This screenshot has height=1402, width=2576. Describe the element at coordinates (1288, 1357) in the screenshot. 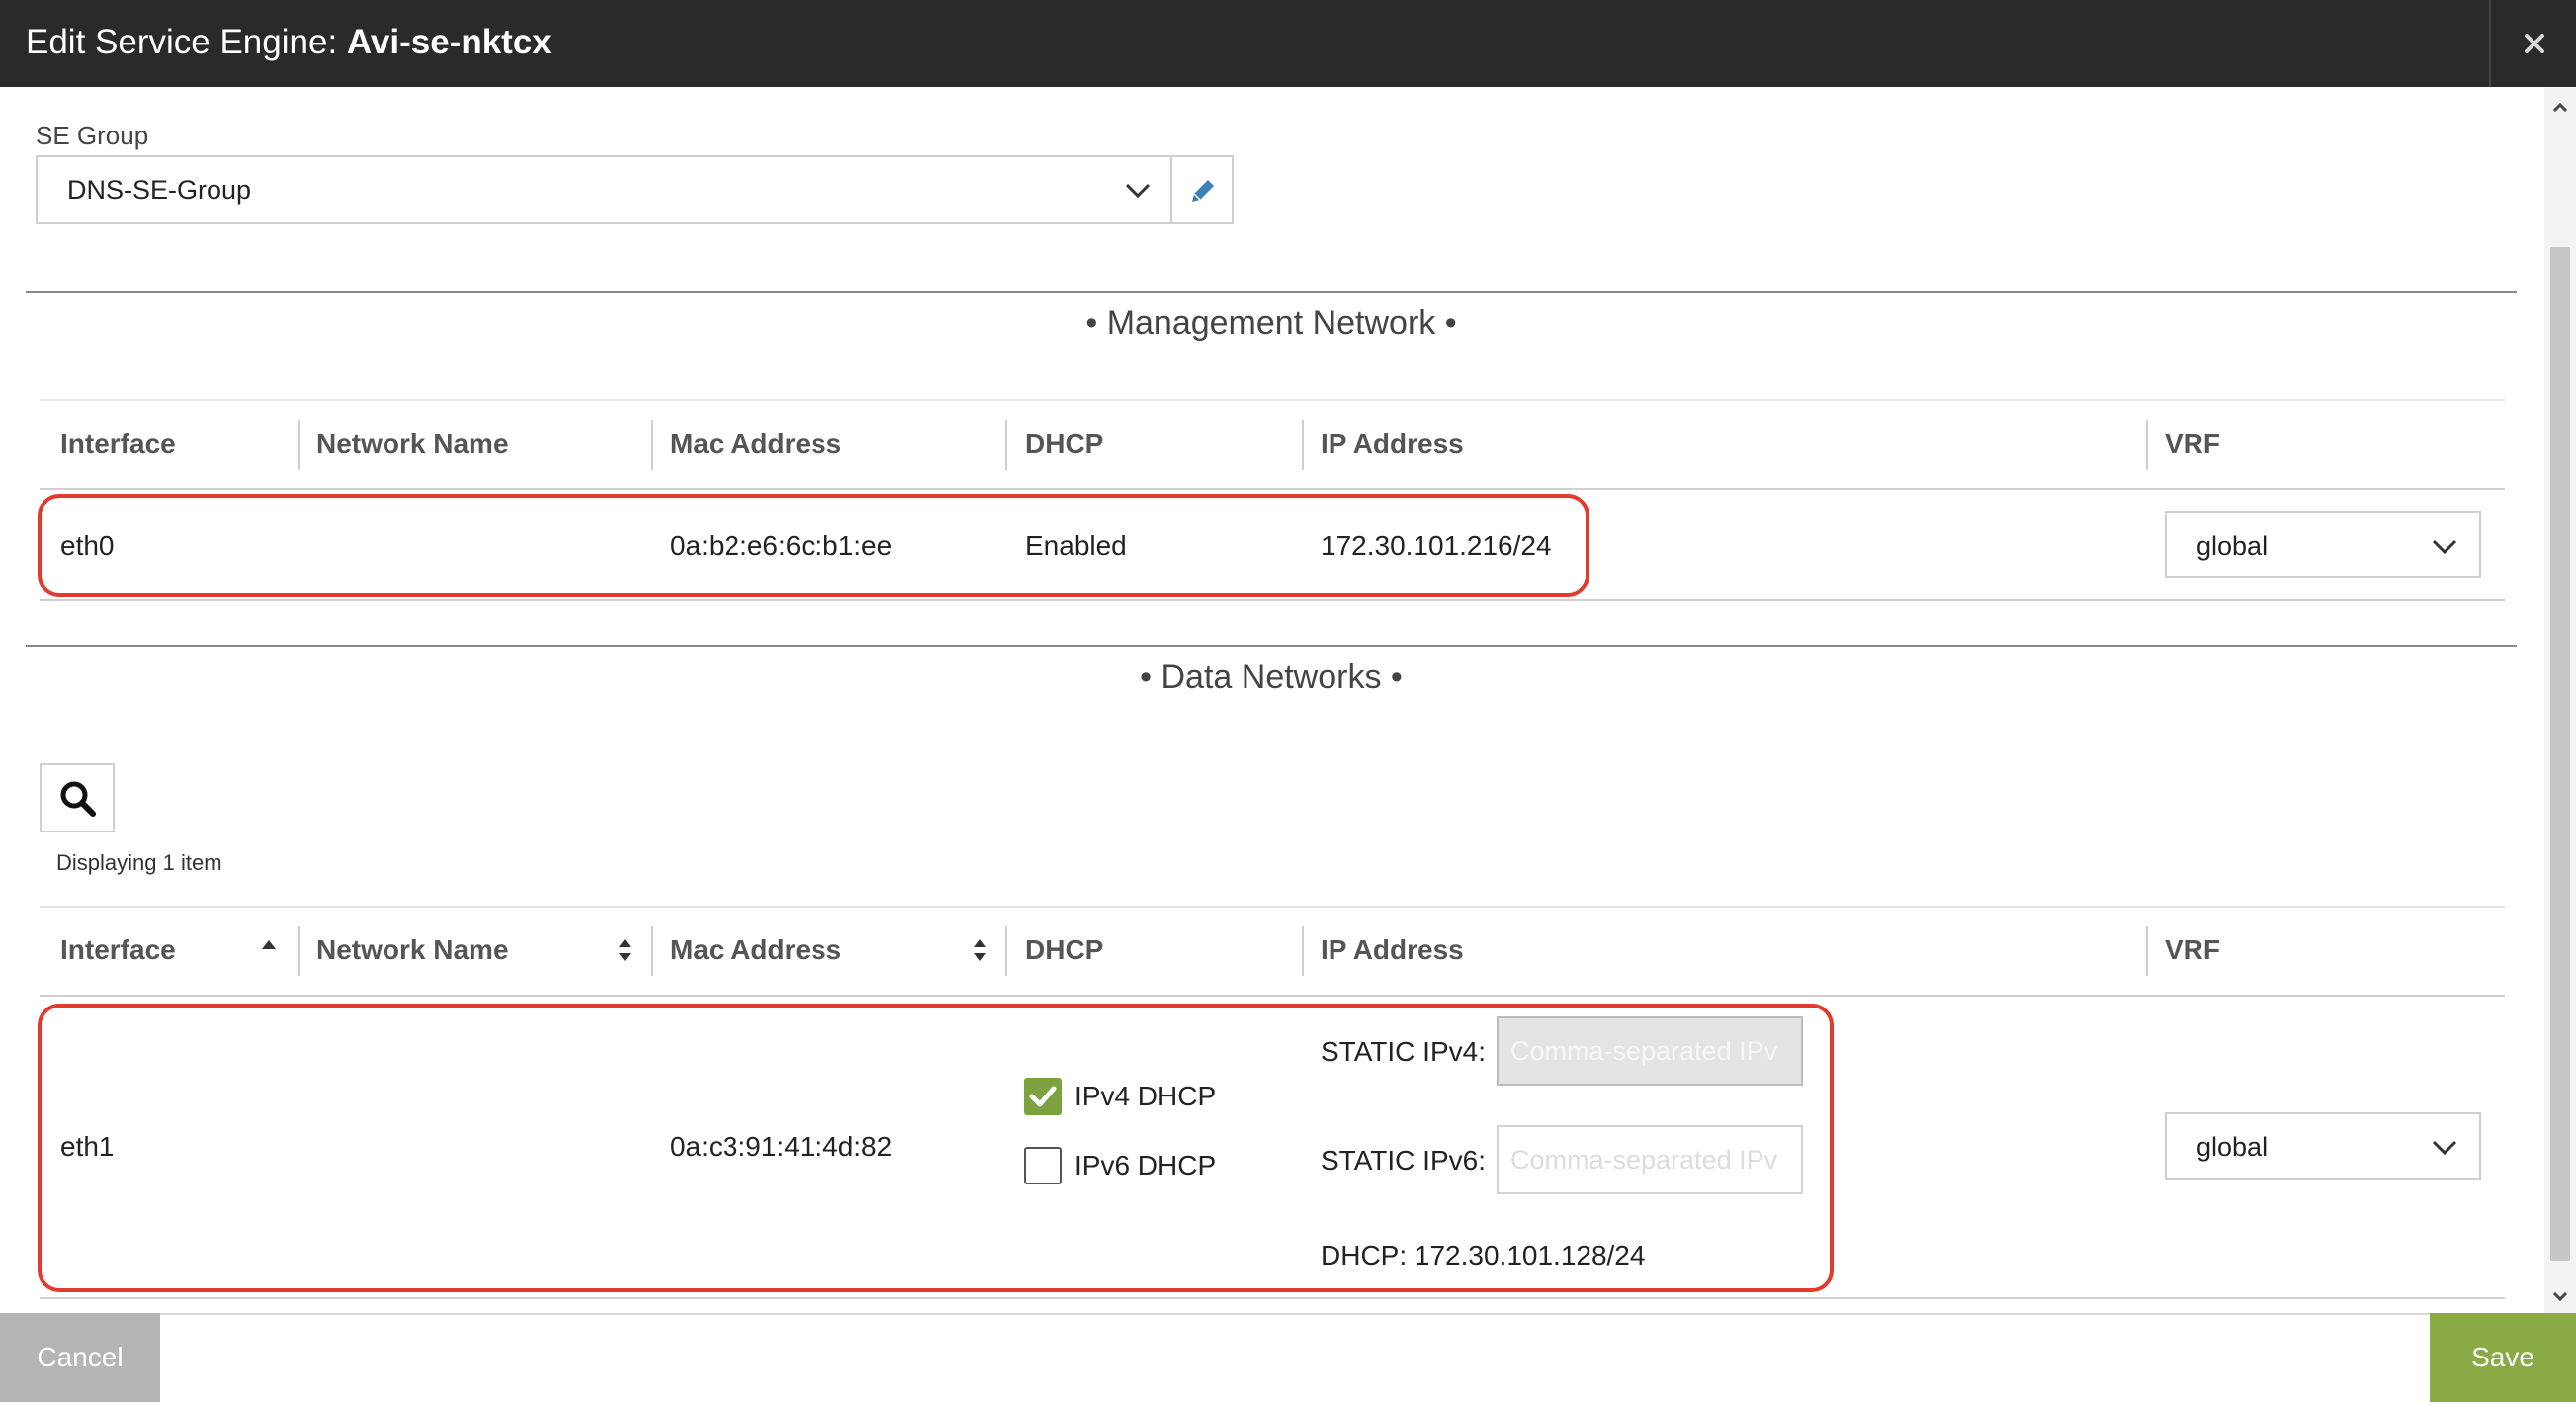

I see `dialog-footer` at that location.